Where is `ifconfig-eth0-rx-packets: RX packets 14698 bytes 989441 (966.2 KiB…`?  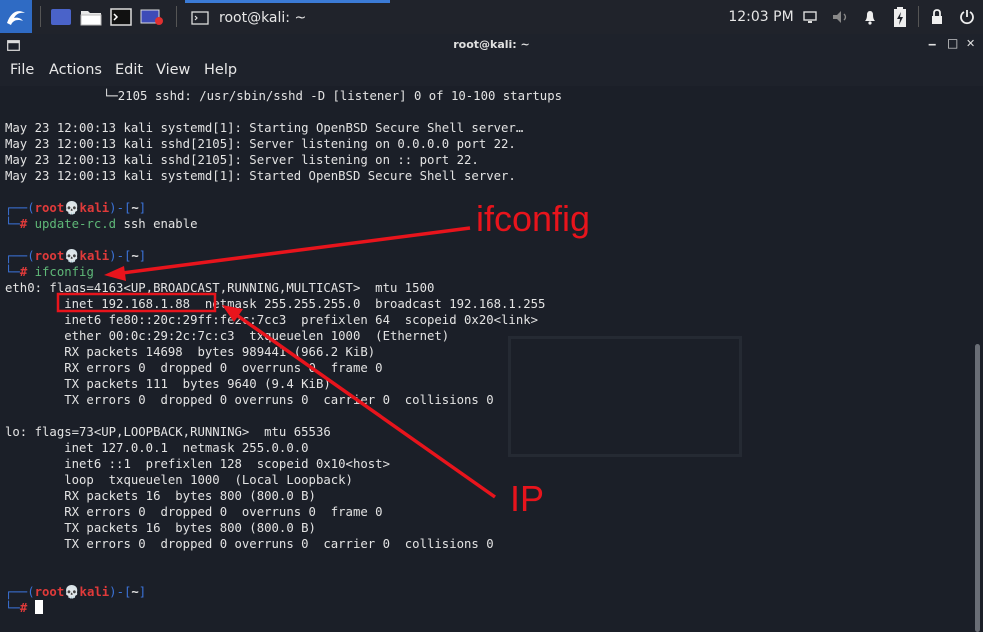
ifconfig-eth0-rx-packets: RX packets 14698 bytes 989441 (966.2 KiB… is located at coordinates (190, 352).